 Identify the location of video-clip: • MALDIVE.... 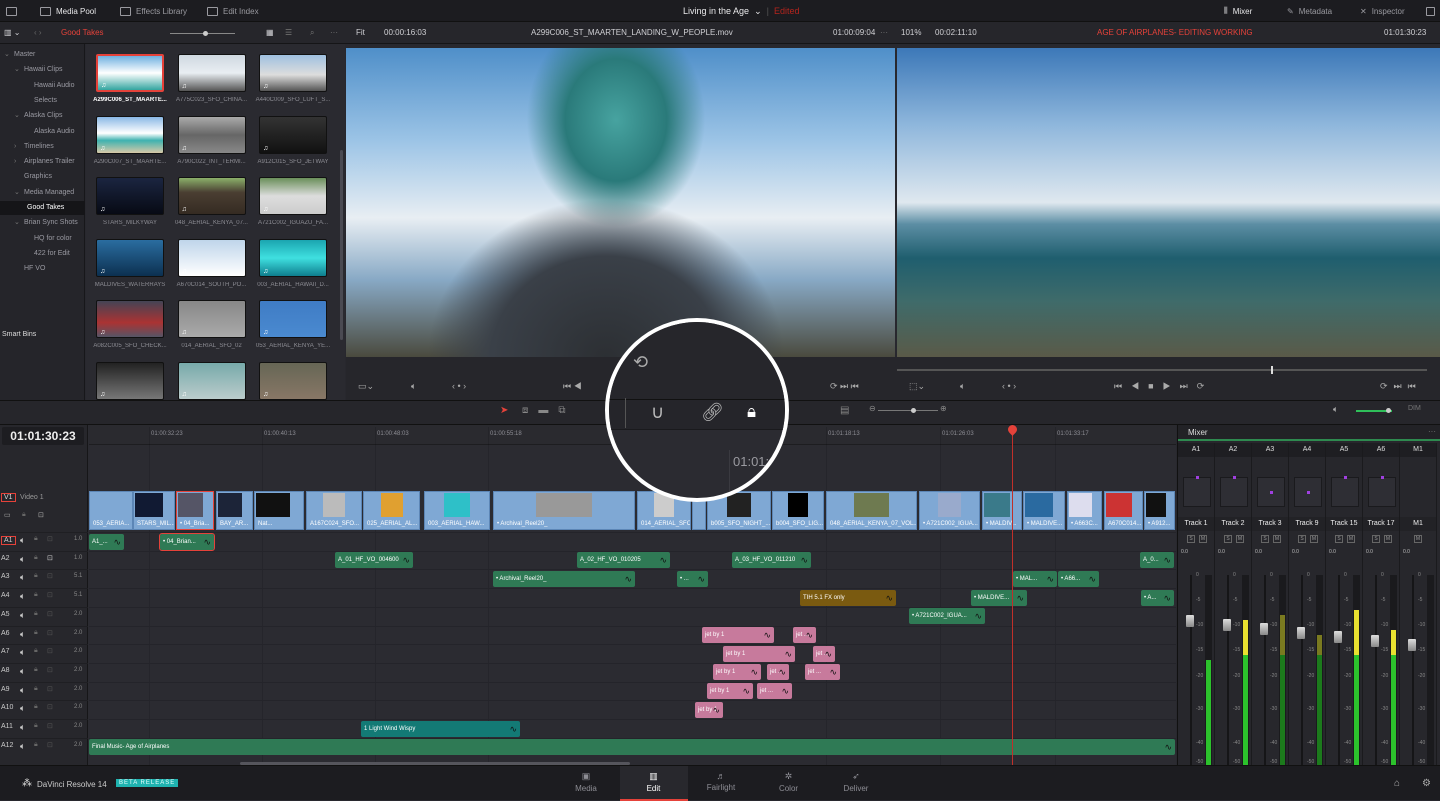
(1044, 510).